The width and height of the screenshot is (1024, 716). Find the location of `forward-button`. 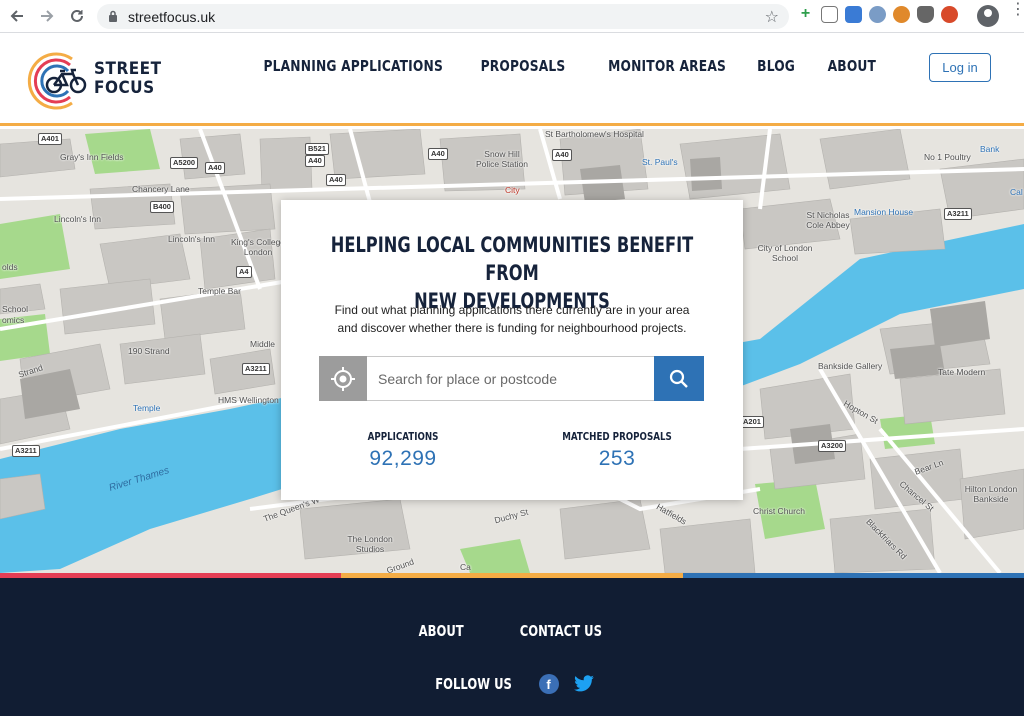

forward-button is located at coordinates (47, 16).